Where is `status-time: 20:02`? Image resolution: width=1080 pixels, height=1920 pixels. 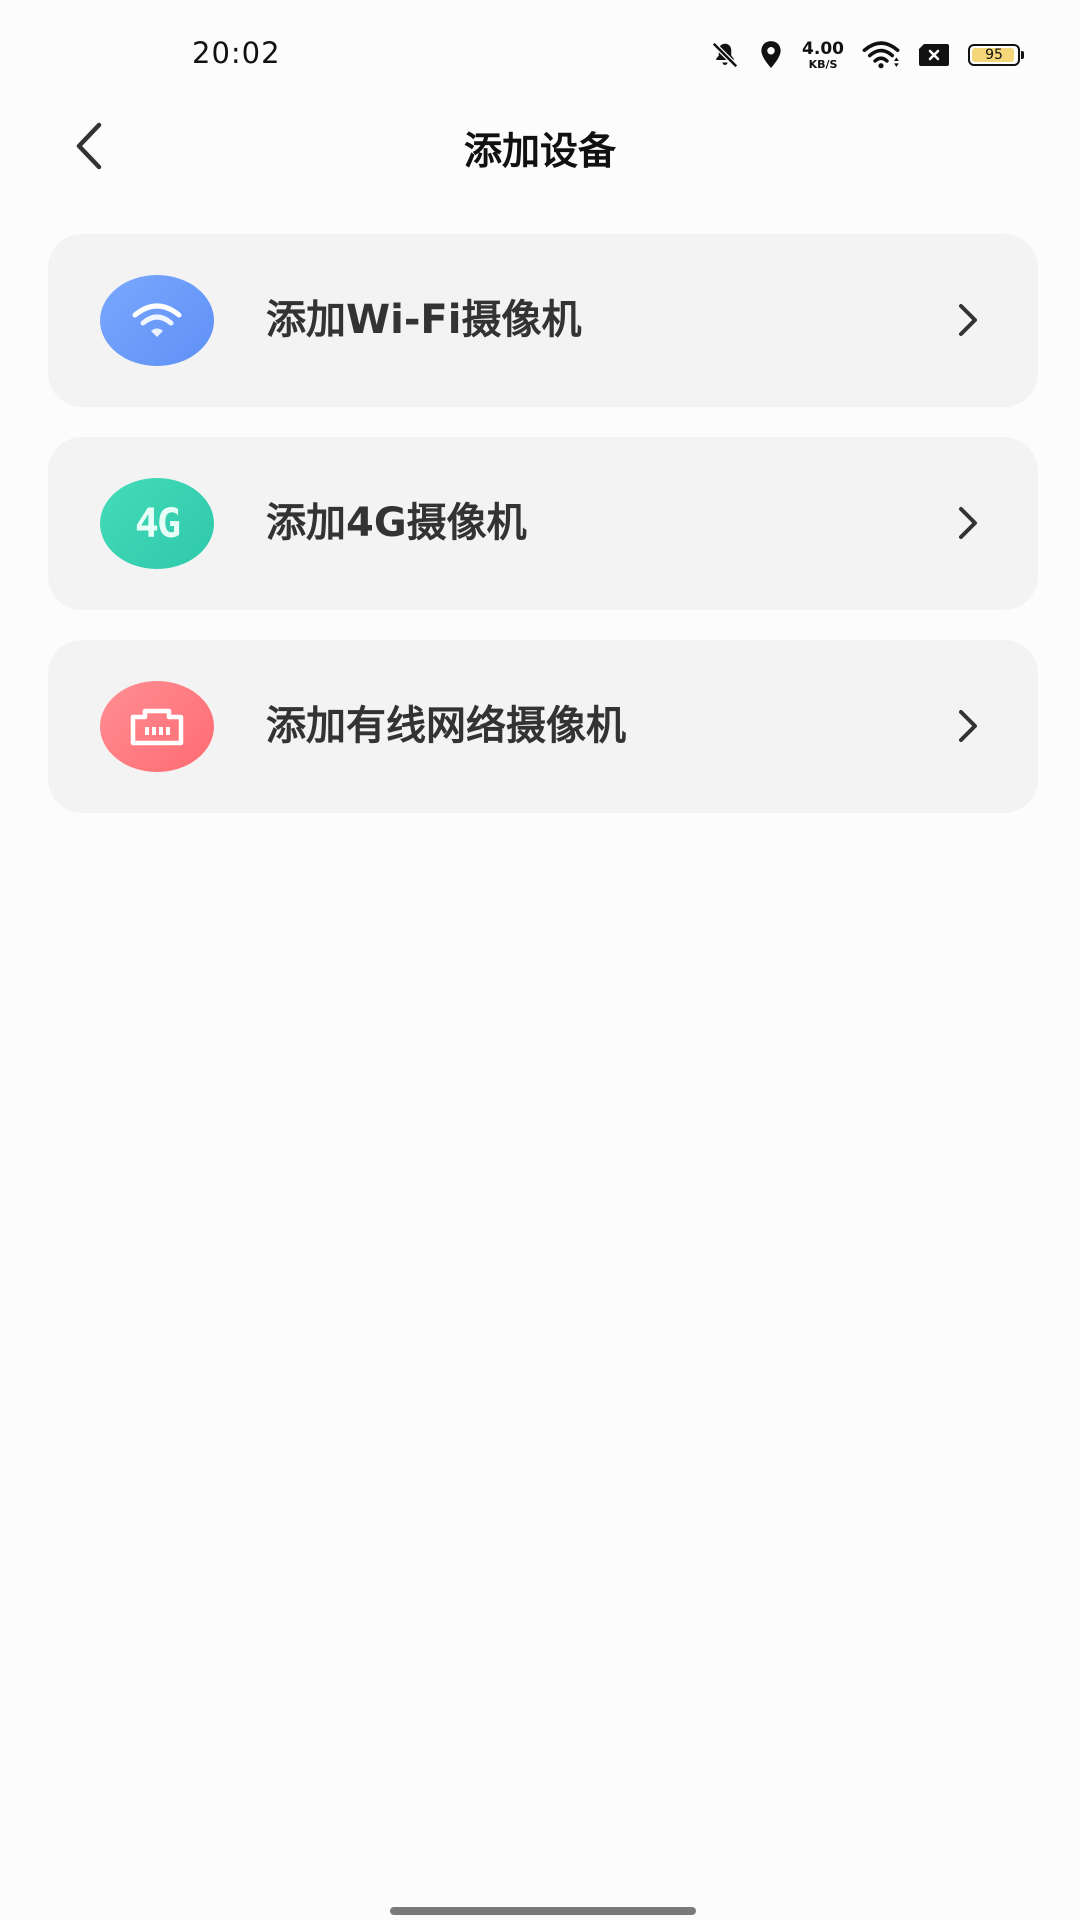 status-time: 20:02 is located at coordinates (236, 53).